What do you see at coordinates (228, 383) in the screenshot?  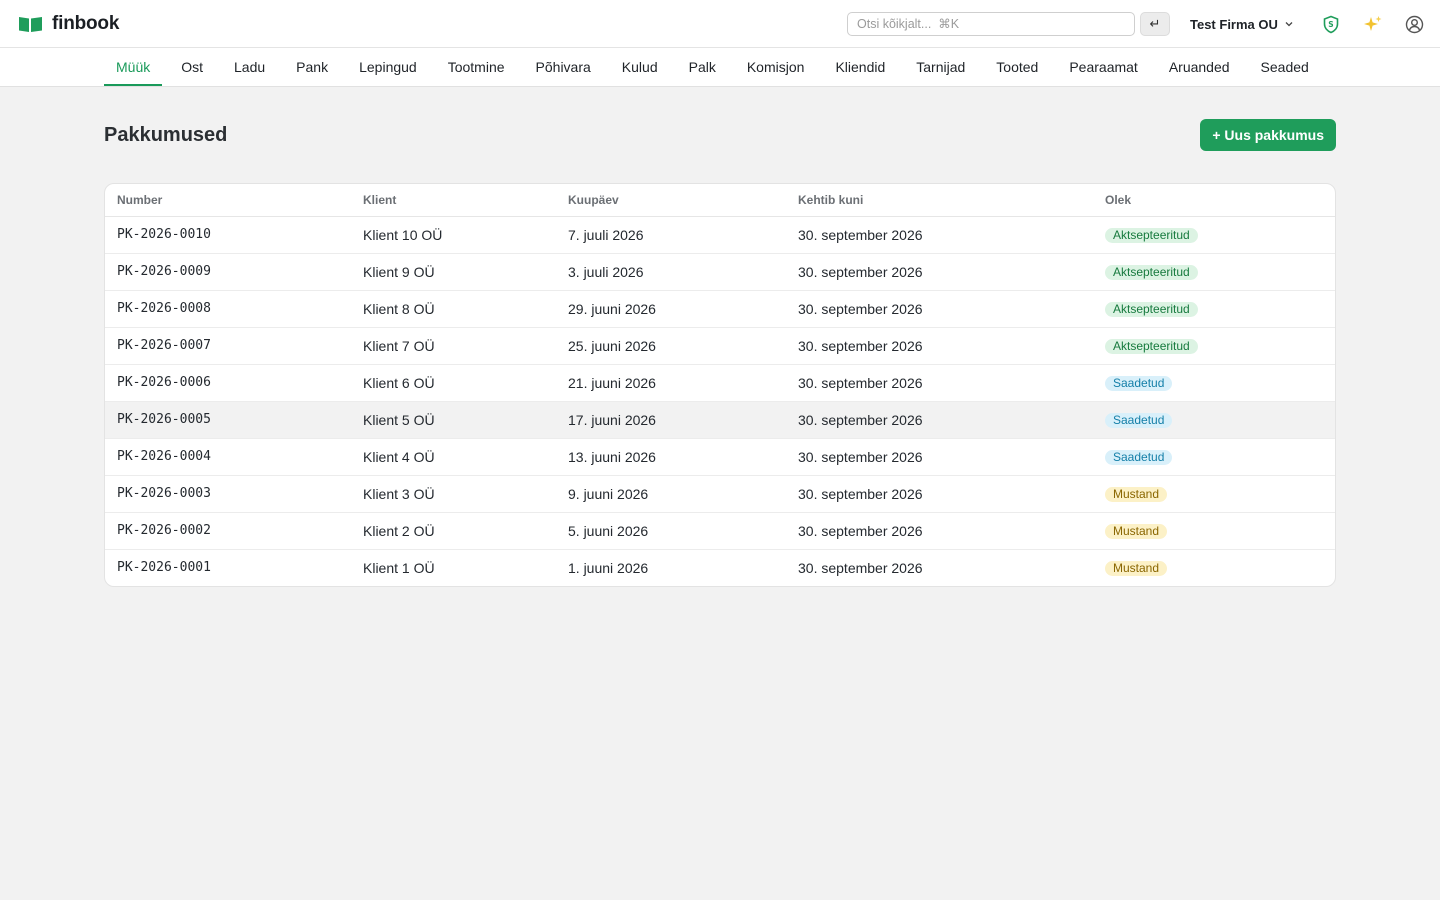 I see `offer-number: PK-2026-0006` at bounding box center [228, 383].